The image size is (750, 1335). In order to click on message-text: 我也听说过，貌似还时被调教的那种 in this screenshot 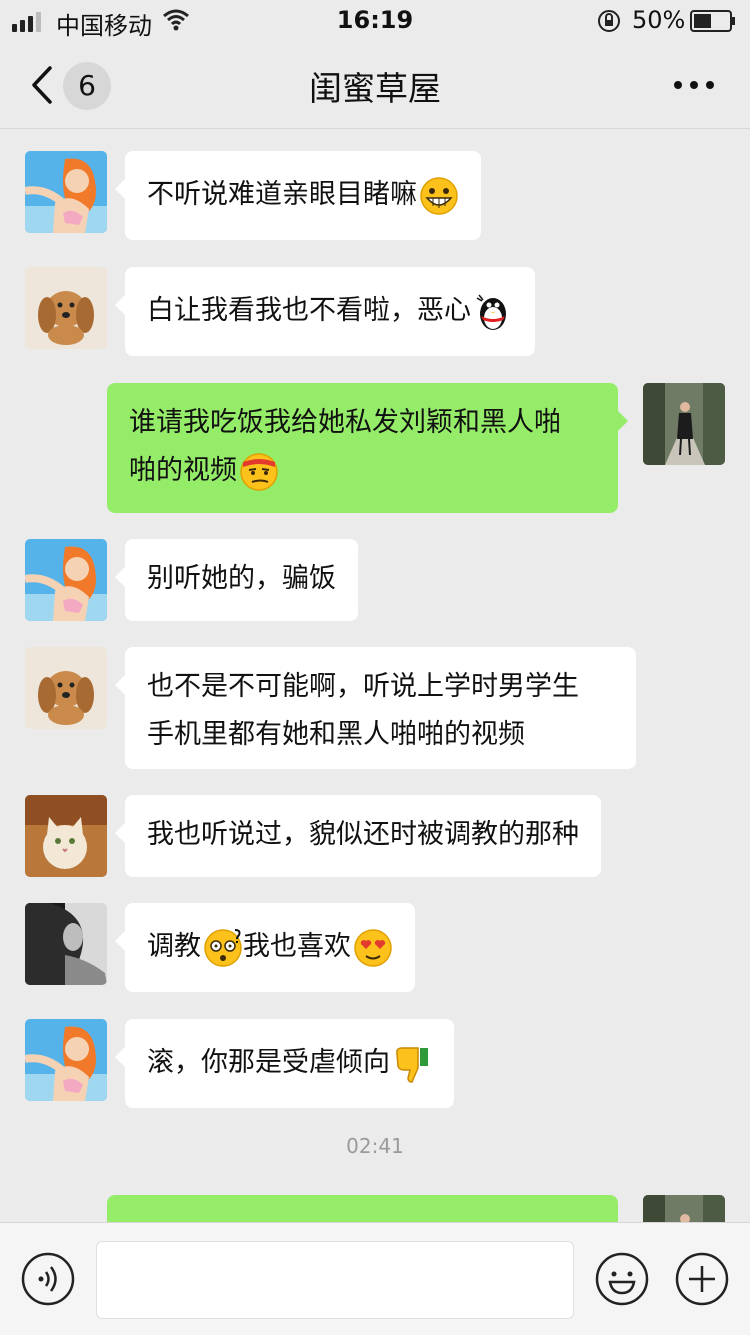, I will do `click(363, 834)`.